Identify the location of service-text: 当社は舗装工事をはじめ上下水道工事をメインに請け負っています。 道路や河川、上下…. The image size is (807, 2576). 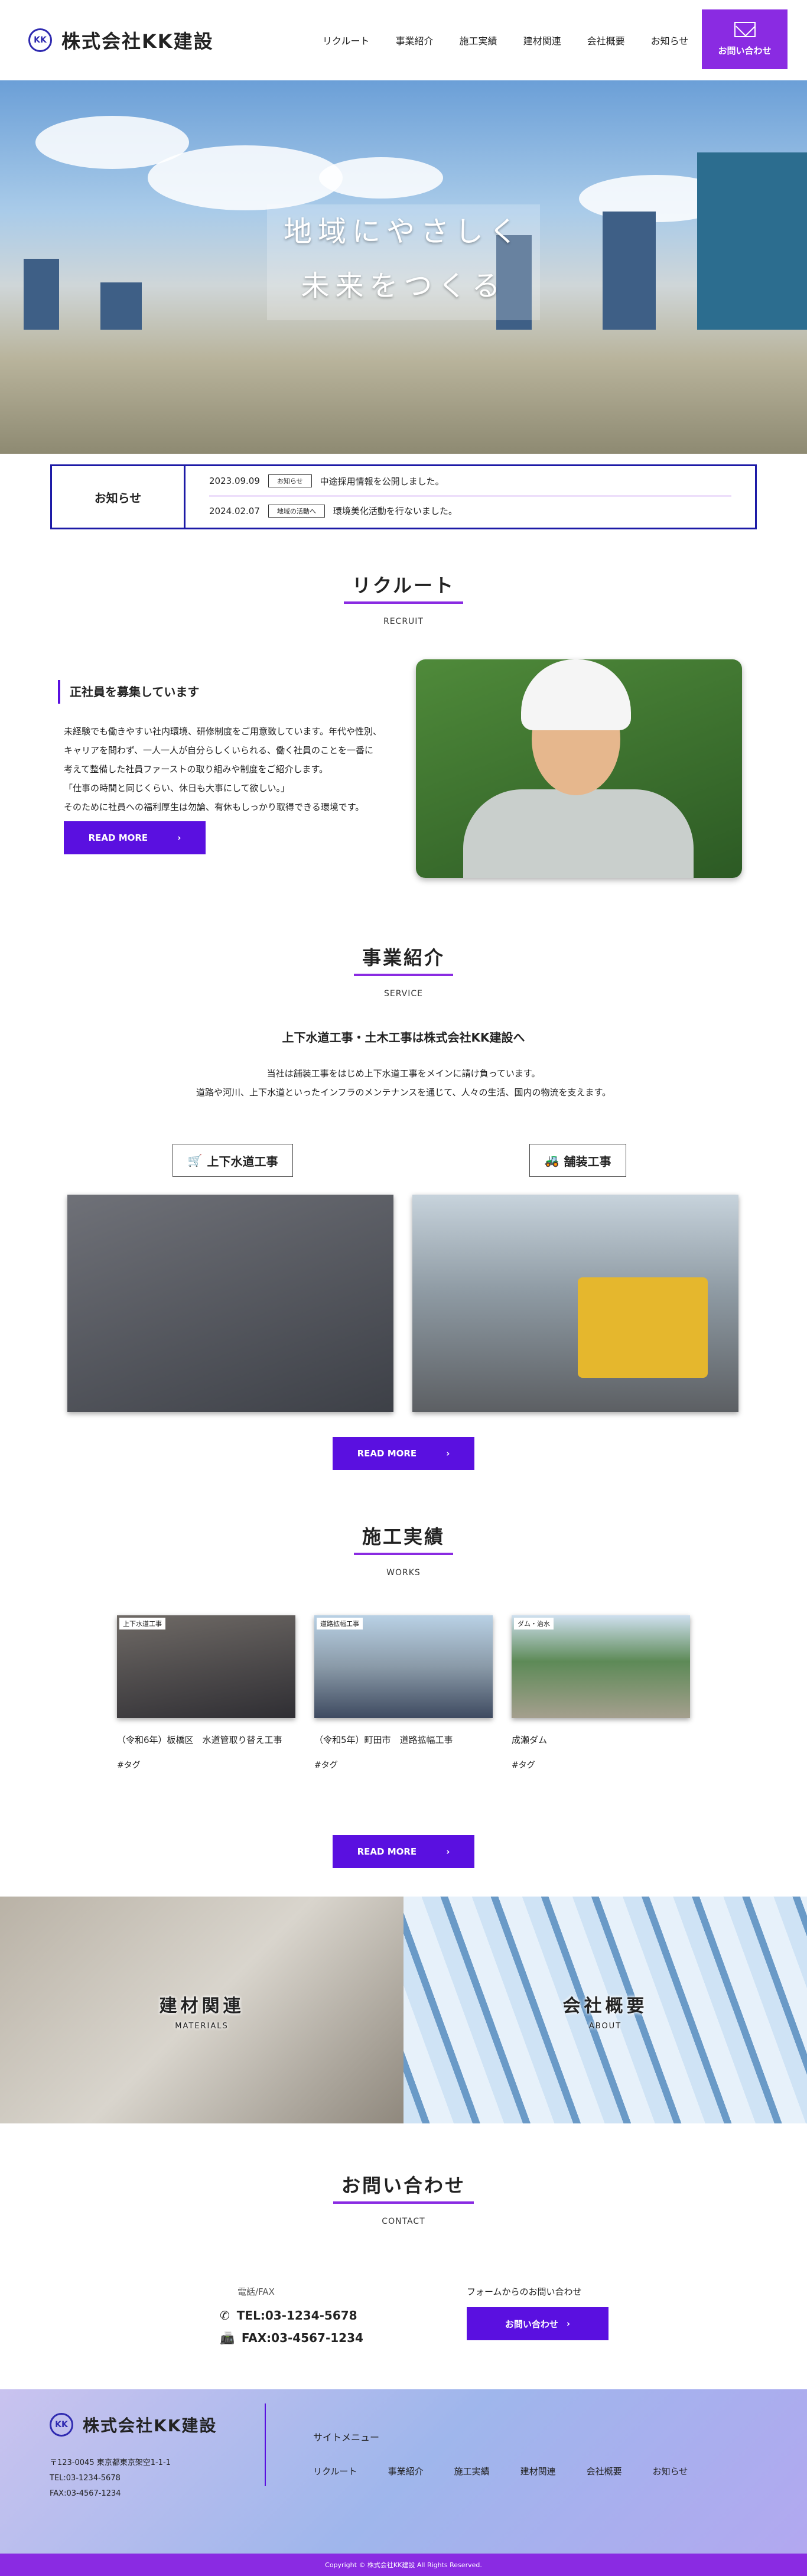
(403, 1083).